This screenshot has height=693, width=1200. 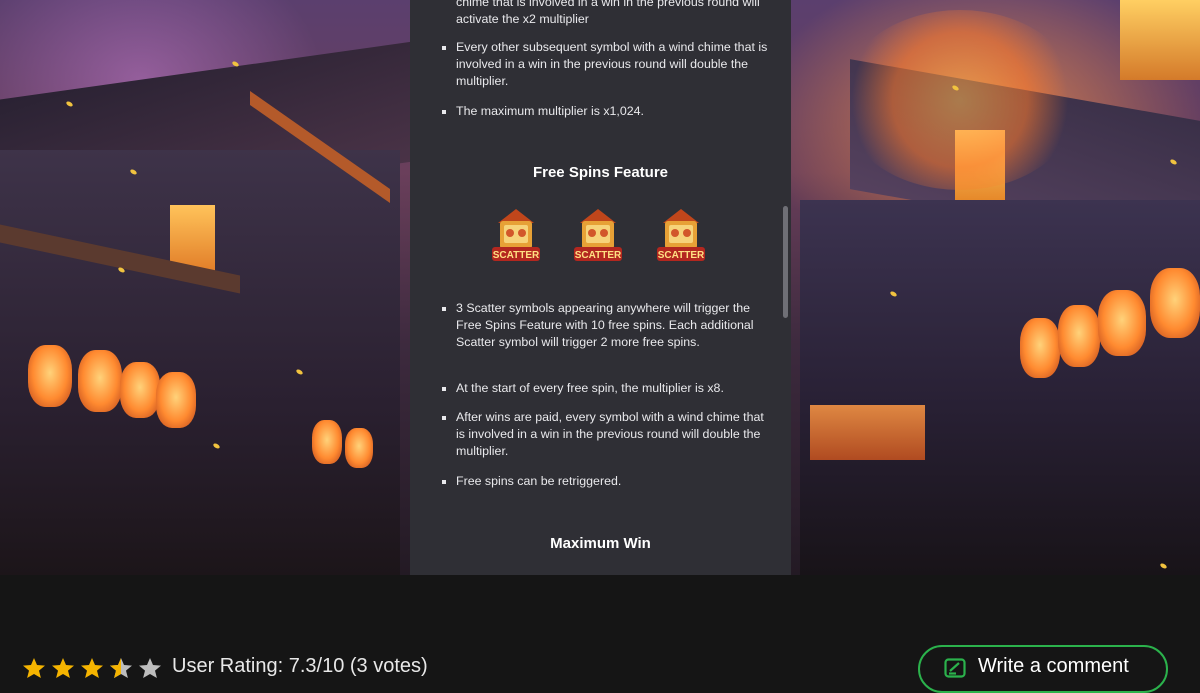 I want to click on right-building-window, so click(x=1160, y=40).